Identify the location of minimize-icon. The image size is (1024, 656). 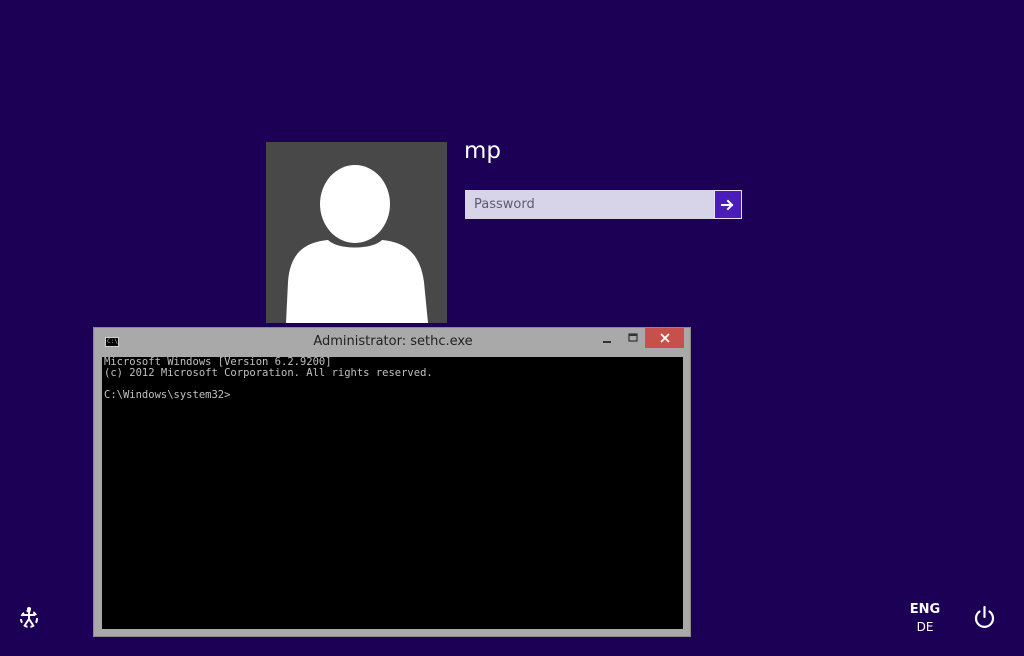
(607, 342).